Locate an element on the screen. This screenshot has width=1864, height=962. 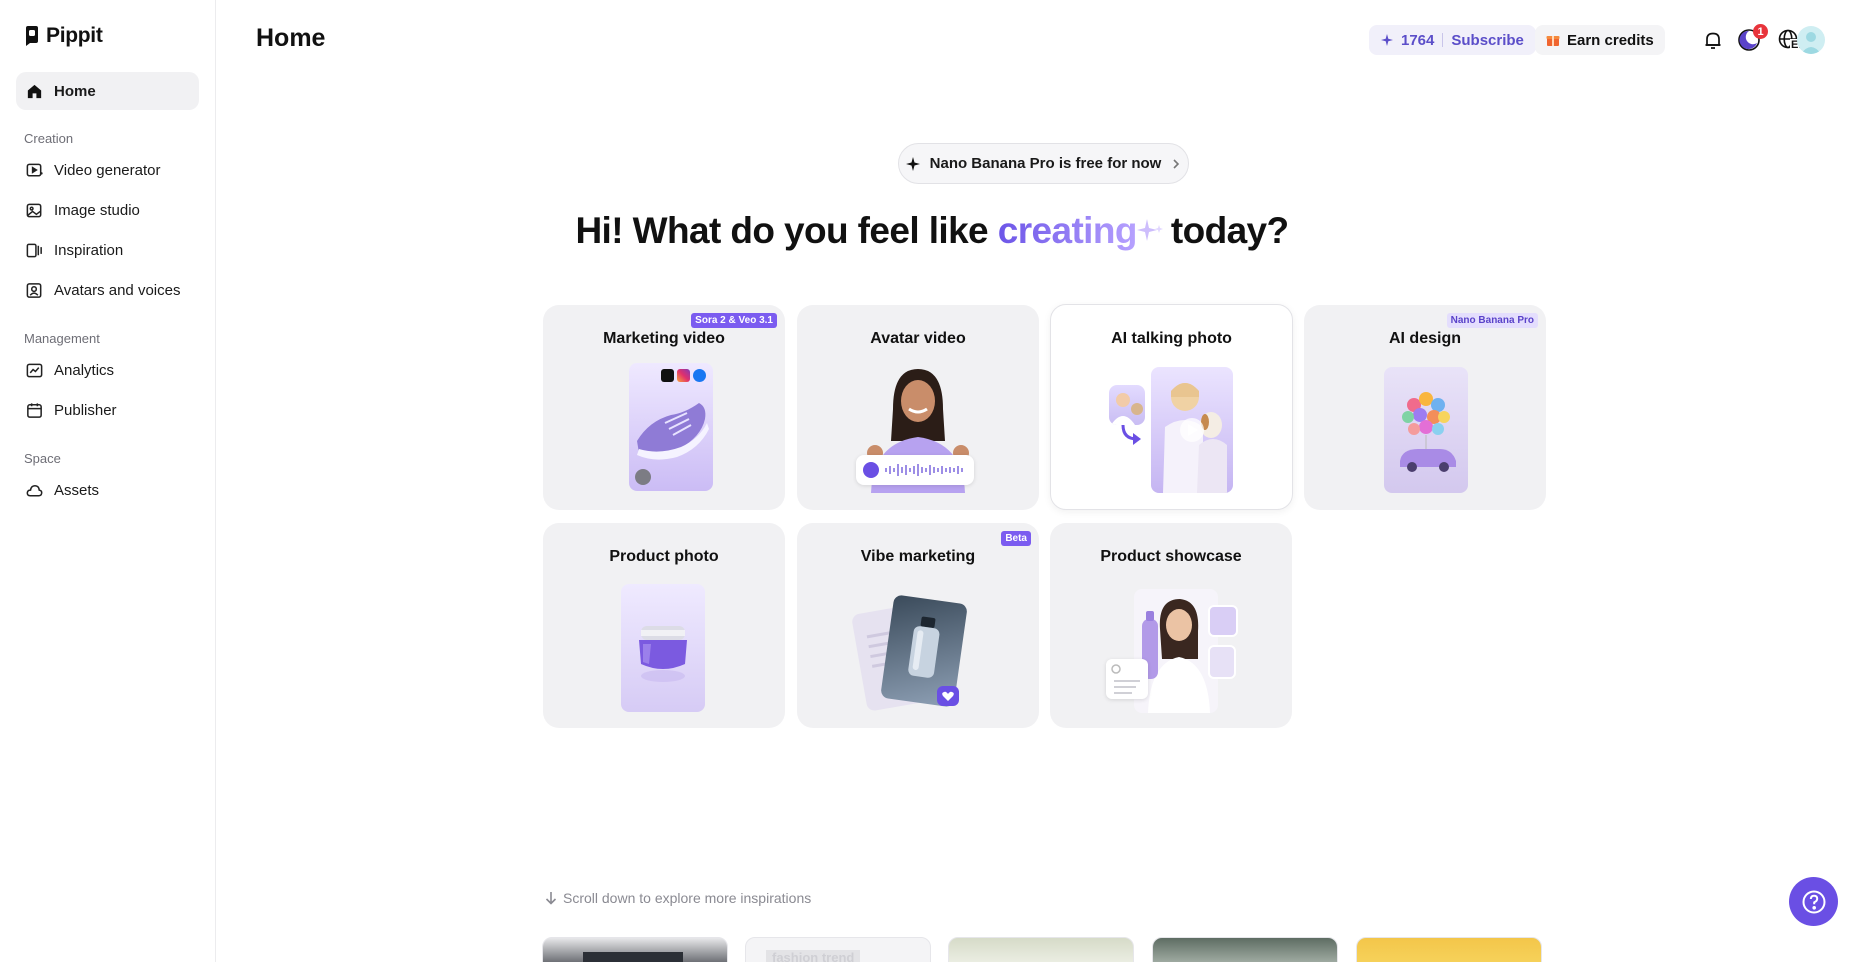
sidebar-section-space: Space is located at coordinates (42, 458).